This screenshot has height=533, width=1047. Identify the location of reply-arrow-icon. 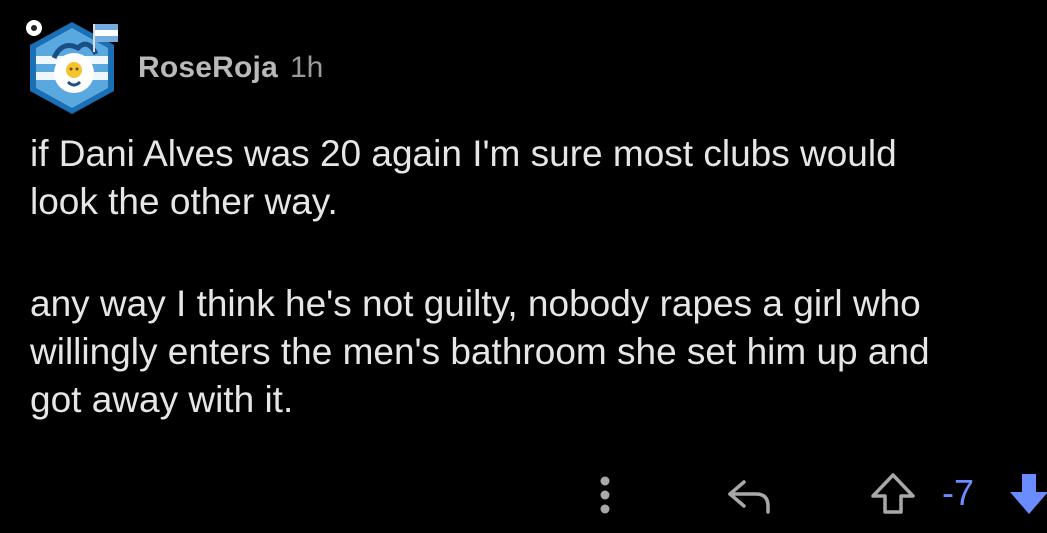
(749, 497).